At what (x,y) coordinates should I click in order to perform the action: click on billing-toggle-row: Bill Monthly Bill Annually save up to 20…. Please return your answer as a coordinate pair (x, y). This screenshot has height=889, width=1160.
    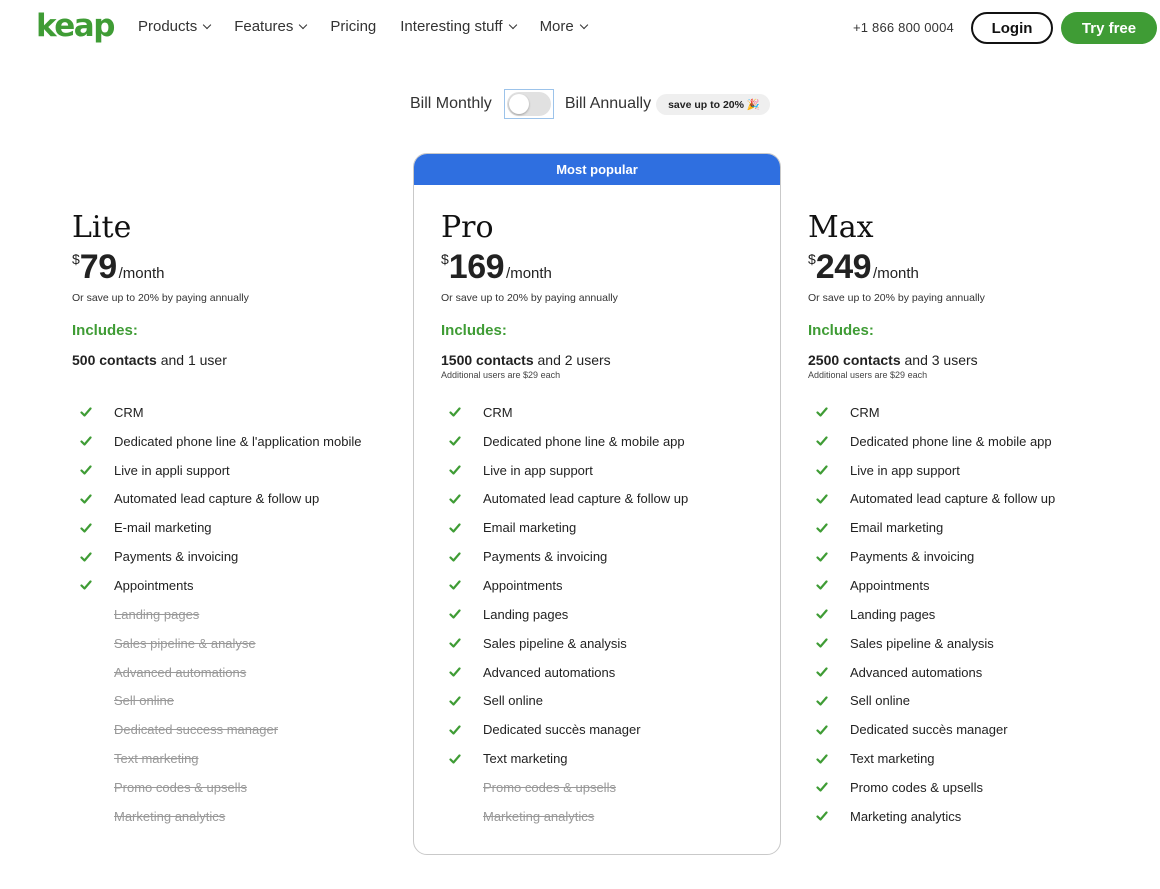
    Looking at the image, I should click on (590, 104).